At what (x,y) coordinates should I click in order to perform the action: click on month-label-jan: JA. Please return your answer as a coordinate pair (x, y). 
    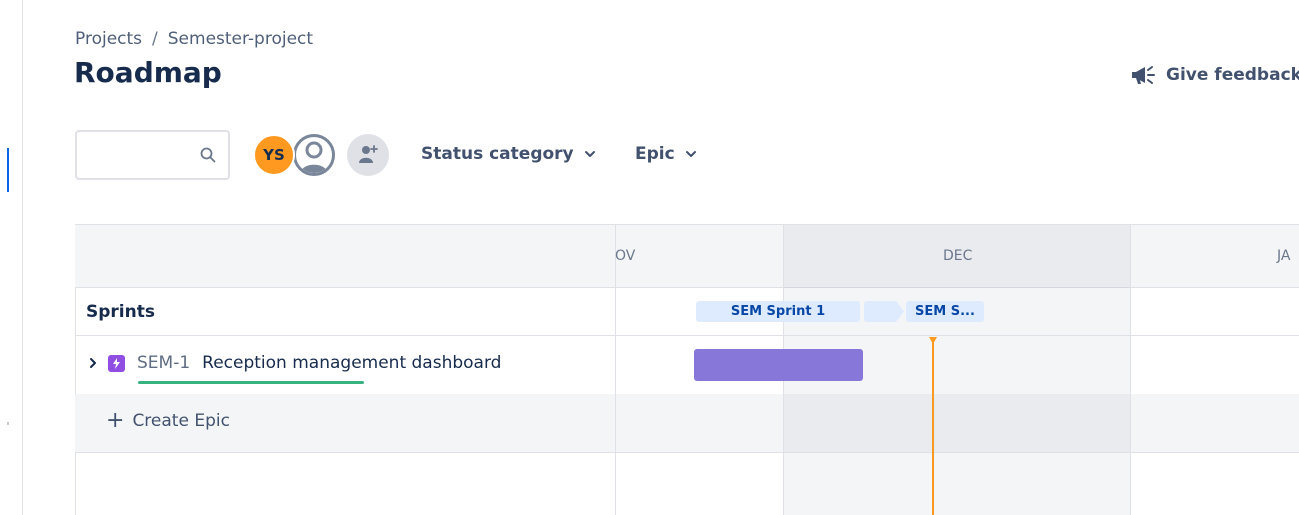
    Looking at the image, I should click on (1284, 256).